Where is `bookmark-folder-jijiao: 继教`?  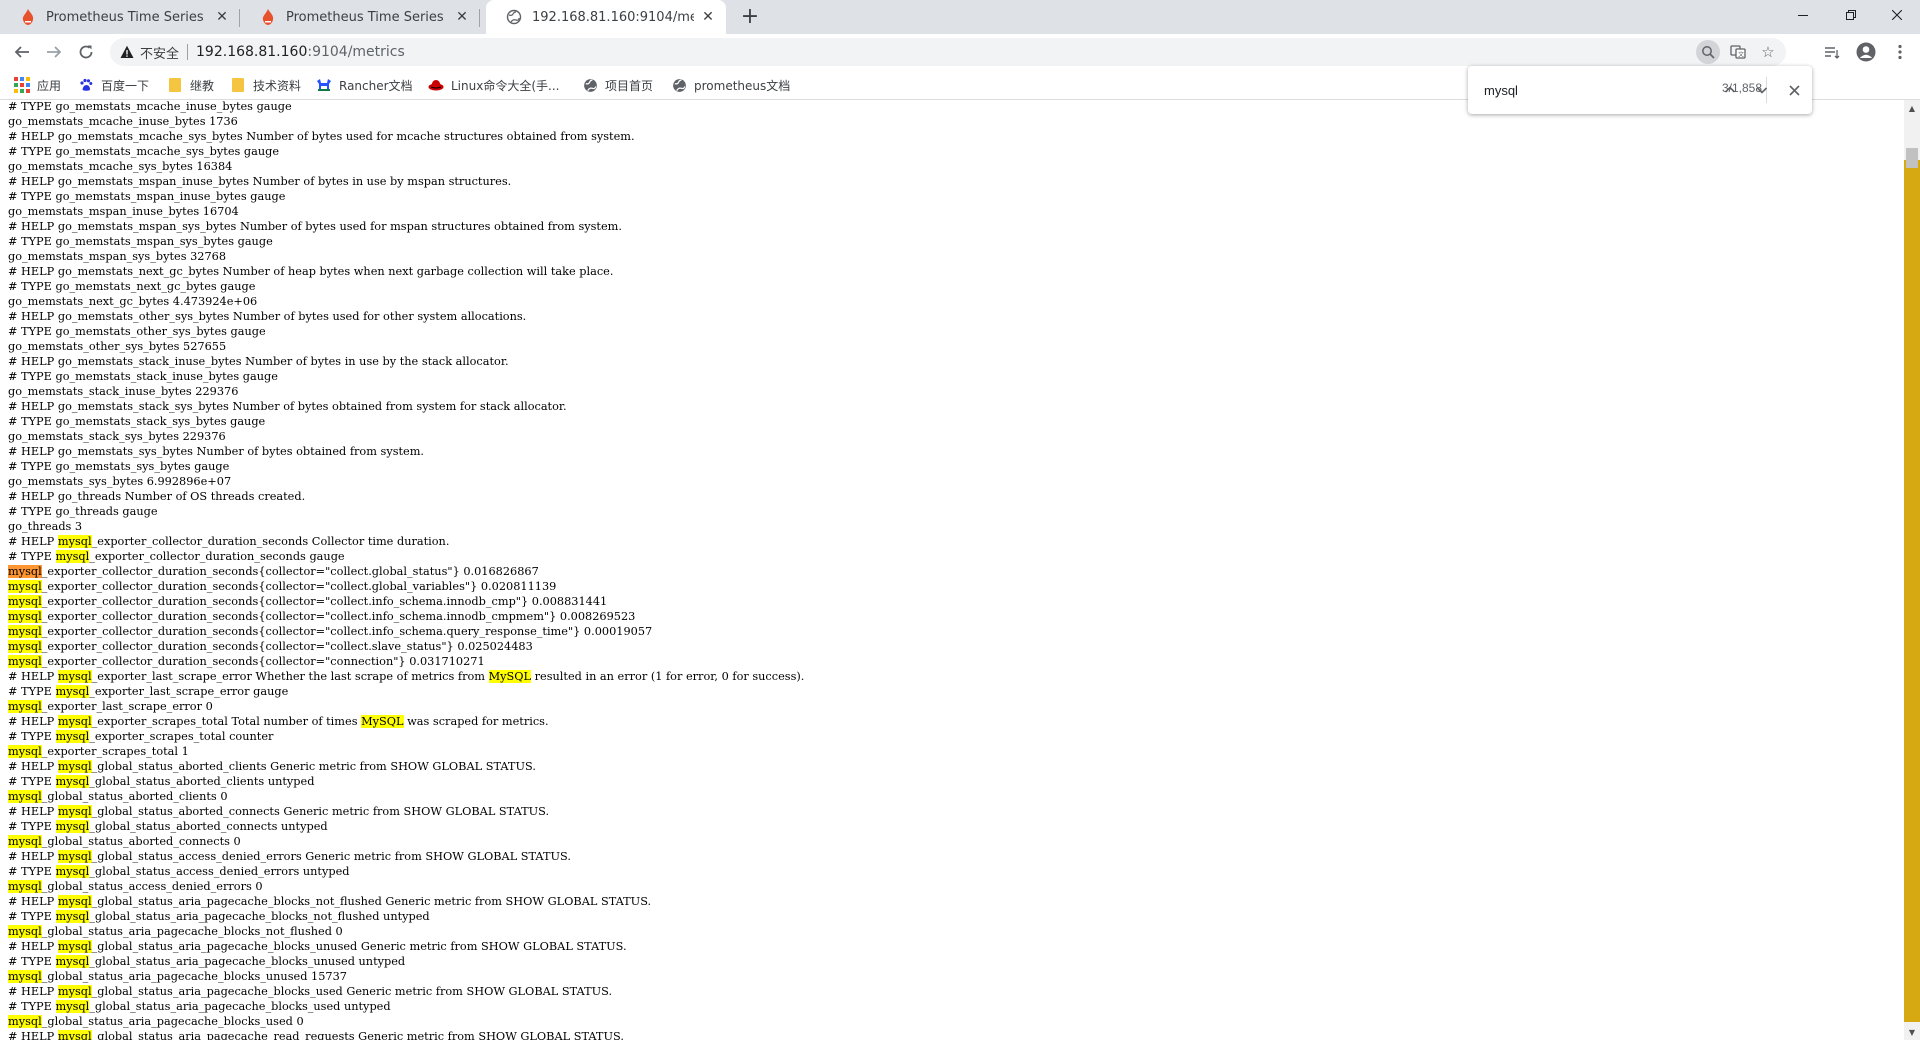 bookmark-folder-jijiao: 继教 is located at coordinates (190, 85).